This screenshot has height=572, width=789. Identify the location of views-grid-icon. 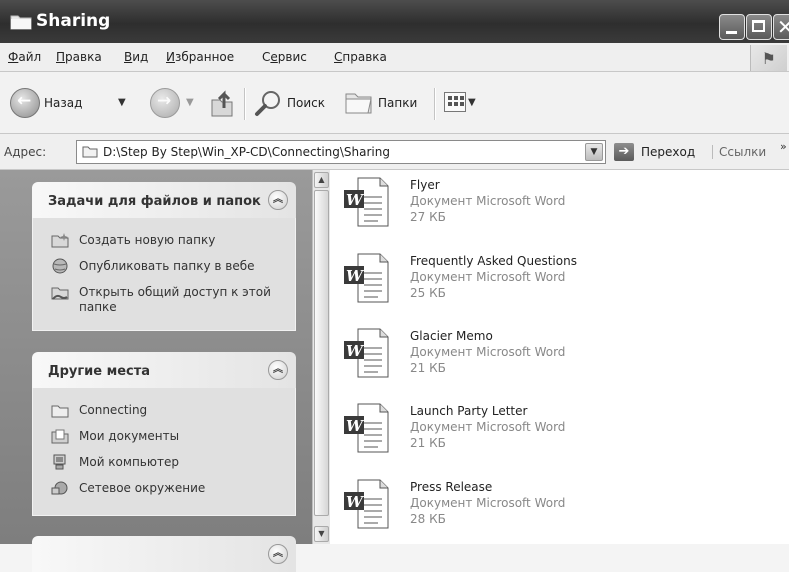
(450, 98).